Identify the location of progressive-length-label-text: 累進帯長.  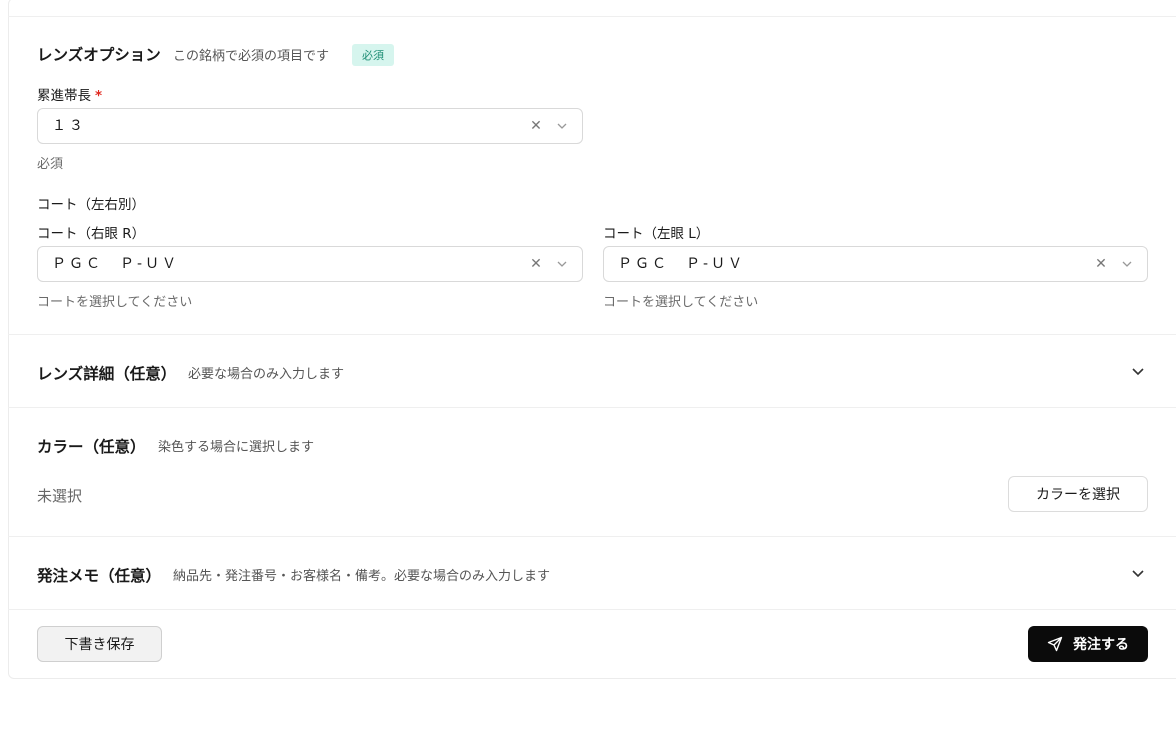
(64, 96).